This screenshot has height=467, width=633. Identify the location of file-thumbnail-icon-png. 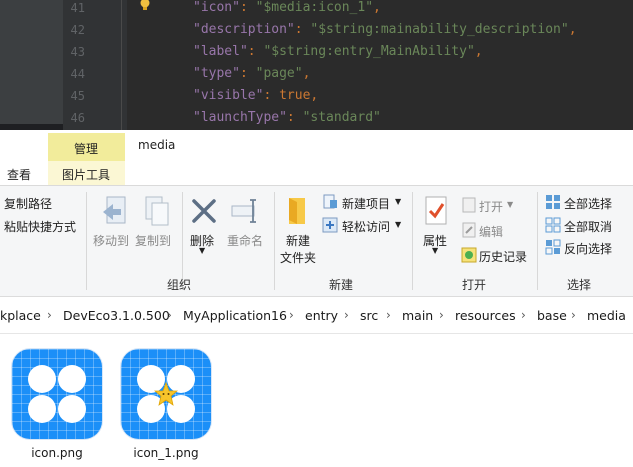
(57, 394).